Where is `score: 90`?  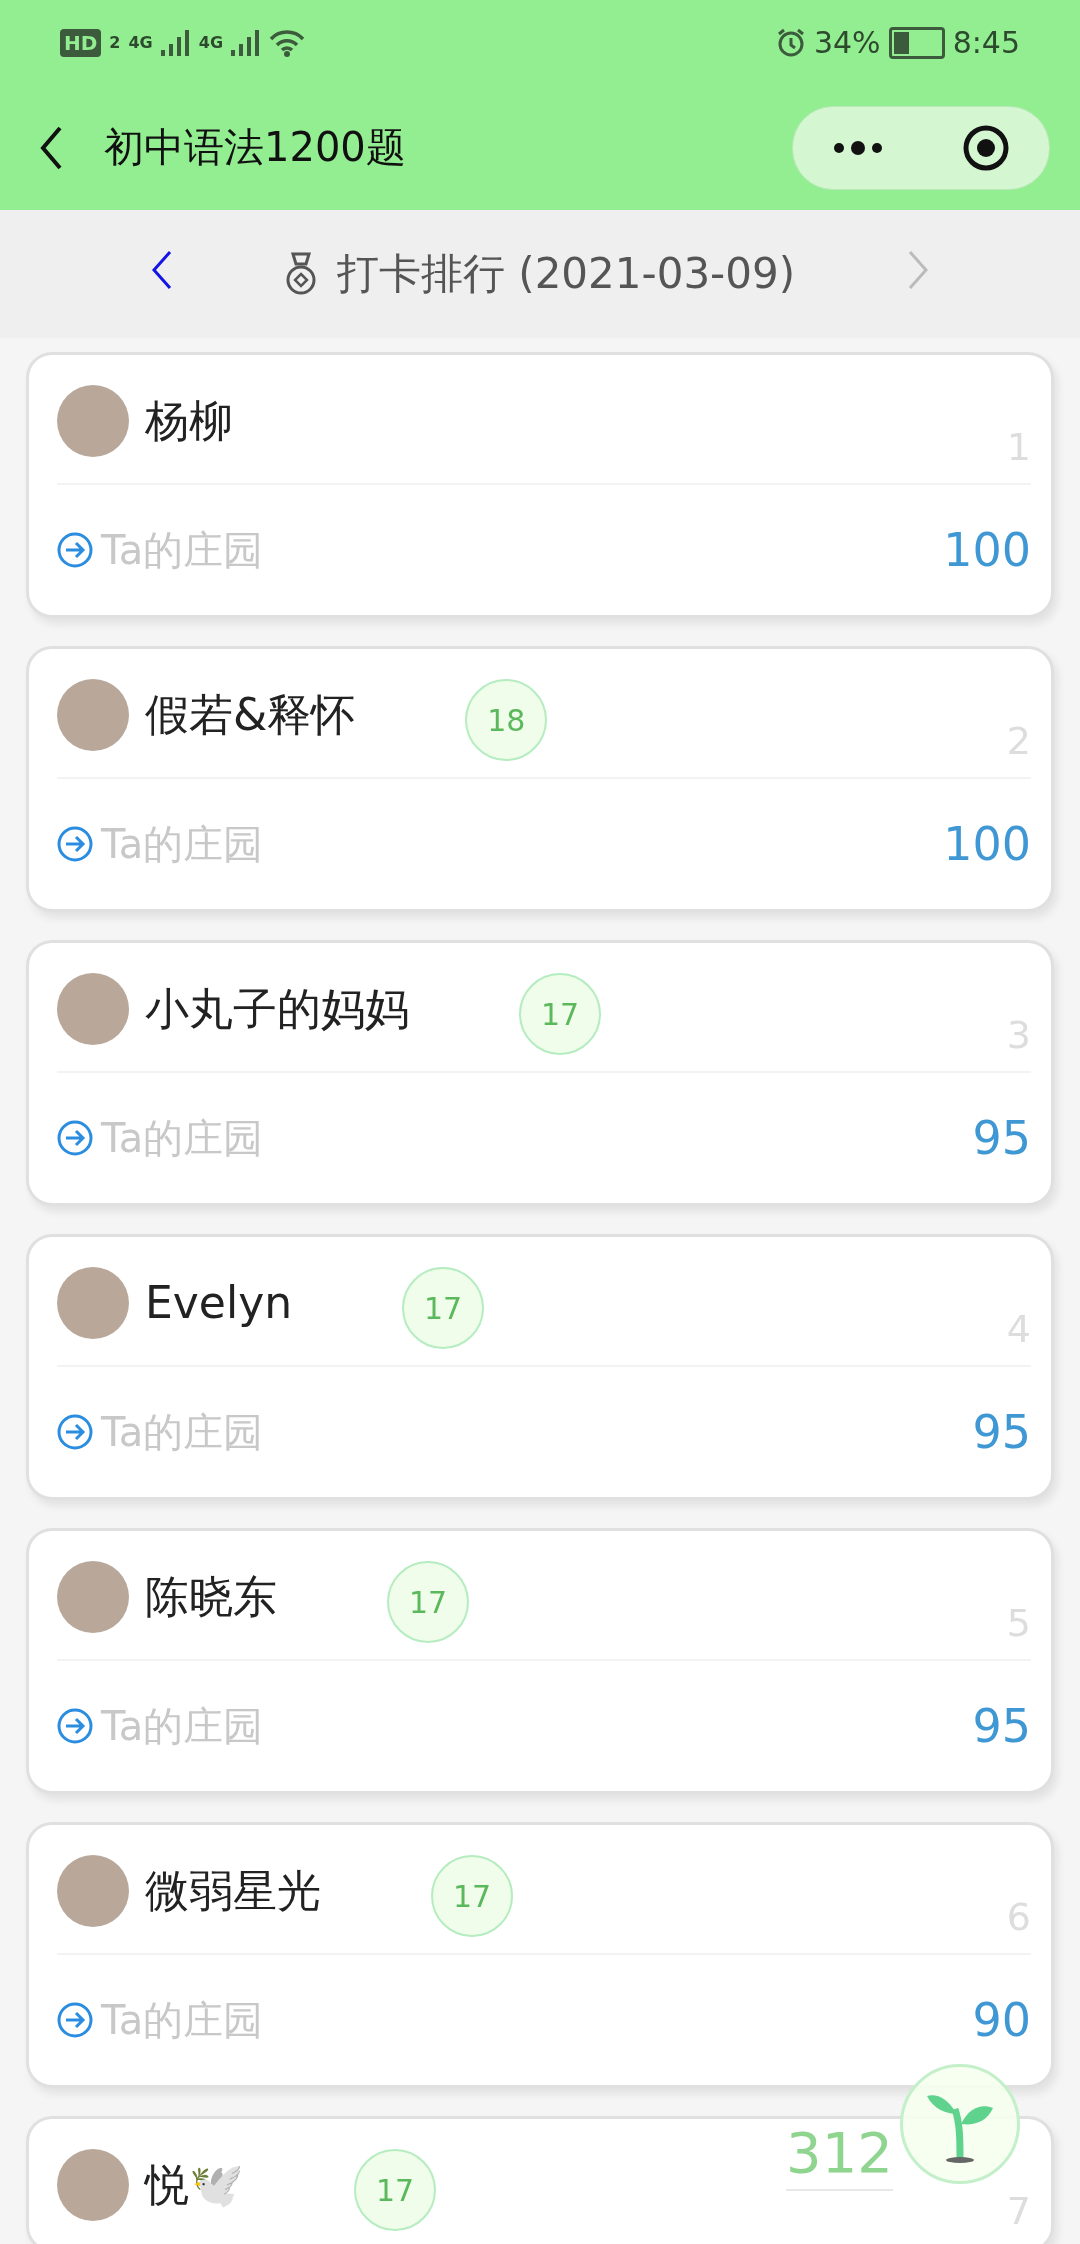 score: 90 is located at coordinates (1001, 2020).